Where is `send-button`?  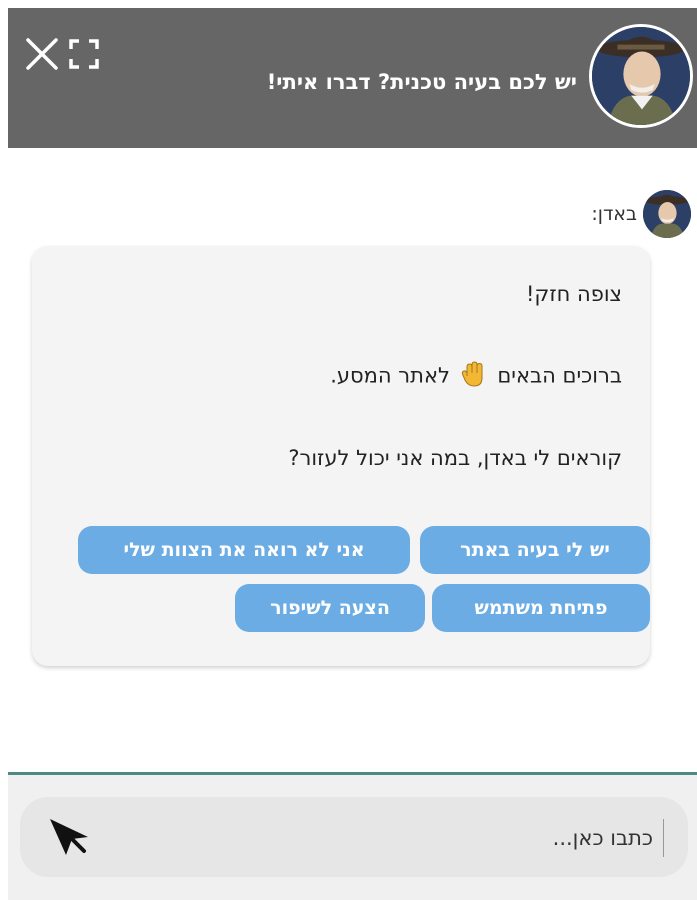 send-button is located at coordinates (69, 838).